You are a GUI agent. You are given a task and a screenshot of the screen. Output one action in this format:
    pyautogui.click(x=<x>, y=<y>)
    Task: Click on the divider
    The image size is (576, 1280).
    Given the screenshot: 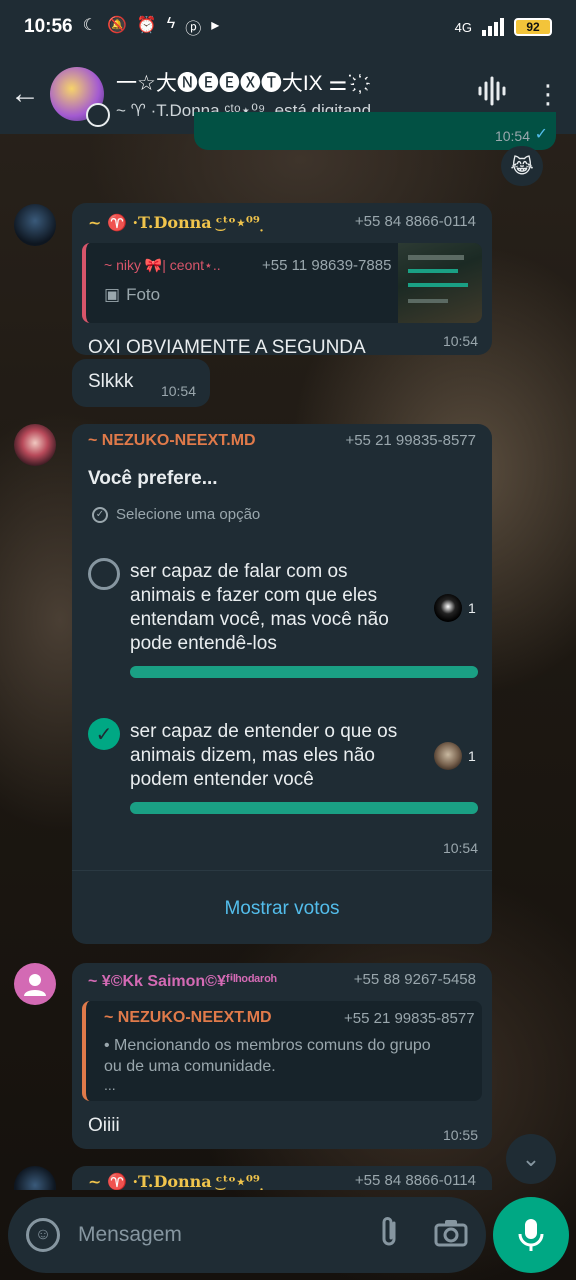 What is the action you would take?
    pyautogui.click(x=282, y=870)
    